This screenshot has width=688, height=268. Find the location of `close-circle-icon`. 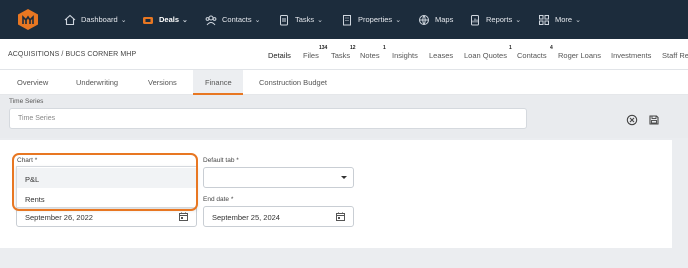

close-circle-icon is located at coordinates (632, 120).